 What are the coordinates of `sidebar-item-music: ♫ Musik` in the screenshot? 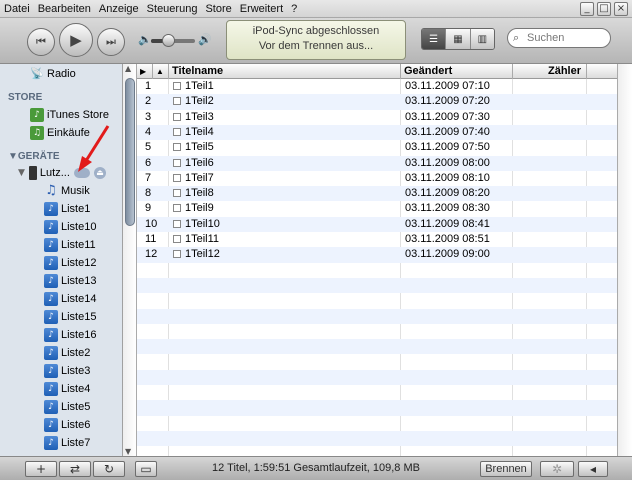 It's located at (61, 191).